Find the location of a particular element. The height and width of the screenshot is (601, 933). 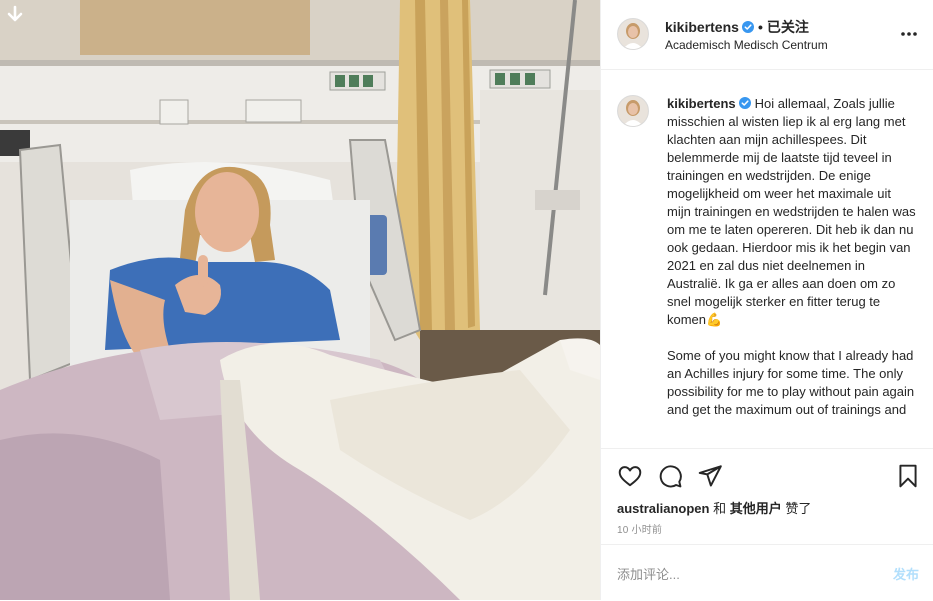

comment-bar: 发布 is located at coordinates (767, 572).